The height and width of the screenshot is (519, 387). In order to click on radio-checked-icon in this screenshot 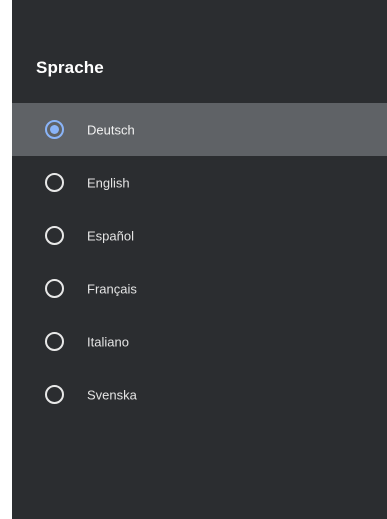, I will do `click(54, 129)`.